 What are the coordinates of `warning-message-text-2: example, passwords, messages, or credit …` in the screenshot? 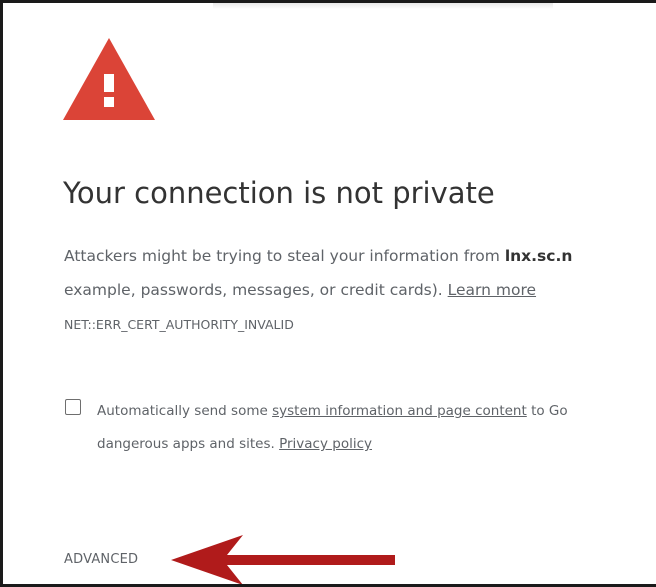 It's located at (256, 290).